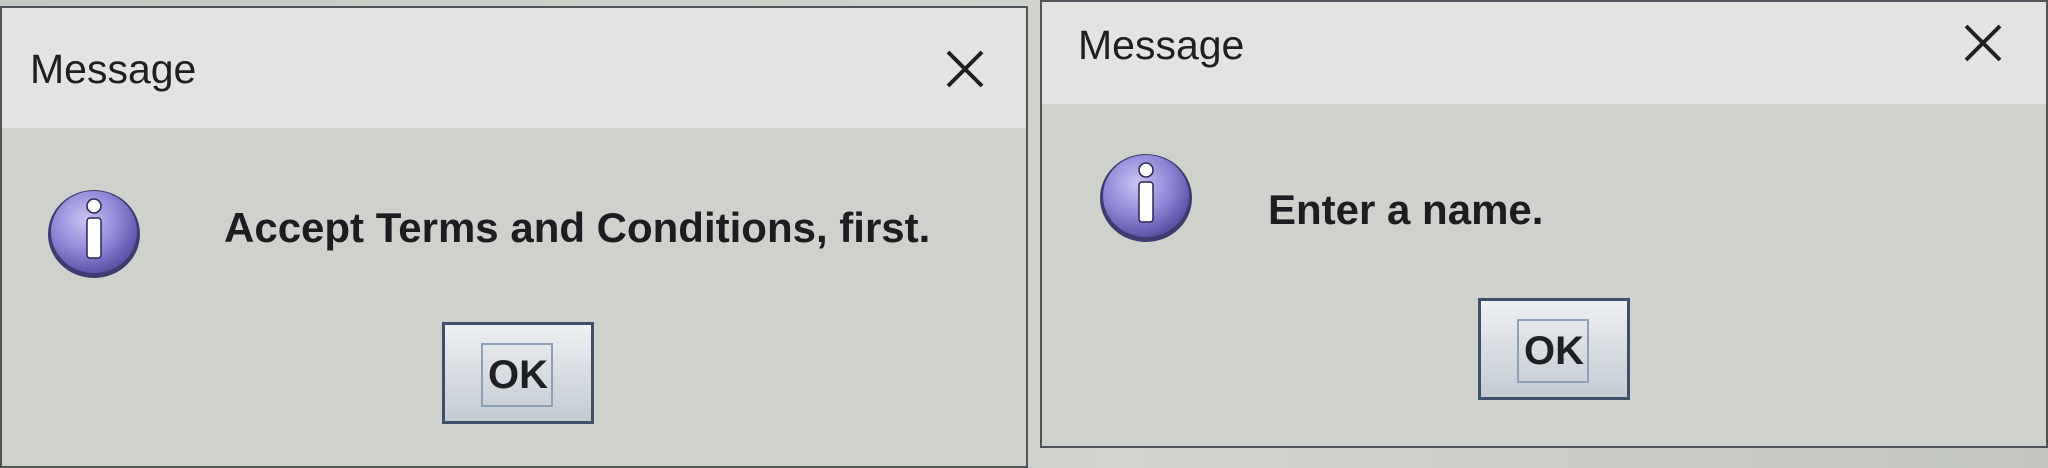 The image size is (2048, 468). Describe the element at coordinates (1406, 209) in the screenshot. I see `dialog-message: Enter a name.` at that location.